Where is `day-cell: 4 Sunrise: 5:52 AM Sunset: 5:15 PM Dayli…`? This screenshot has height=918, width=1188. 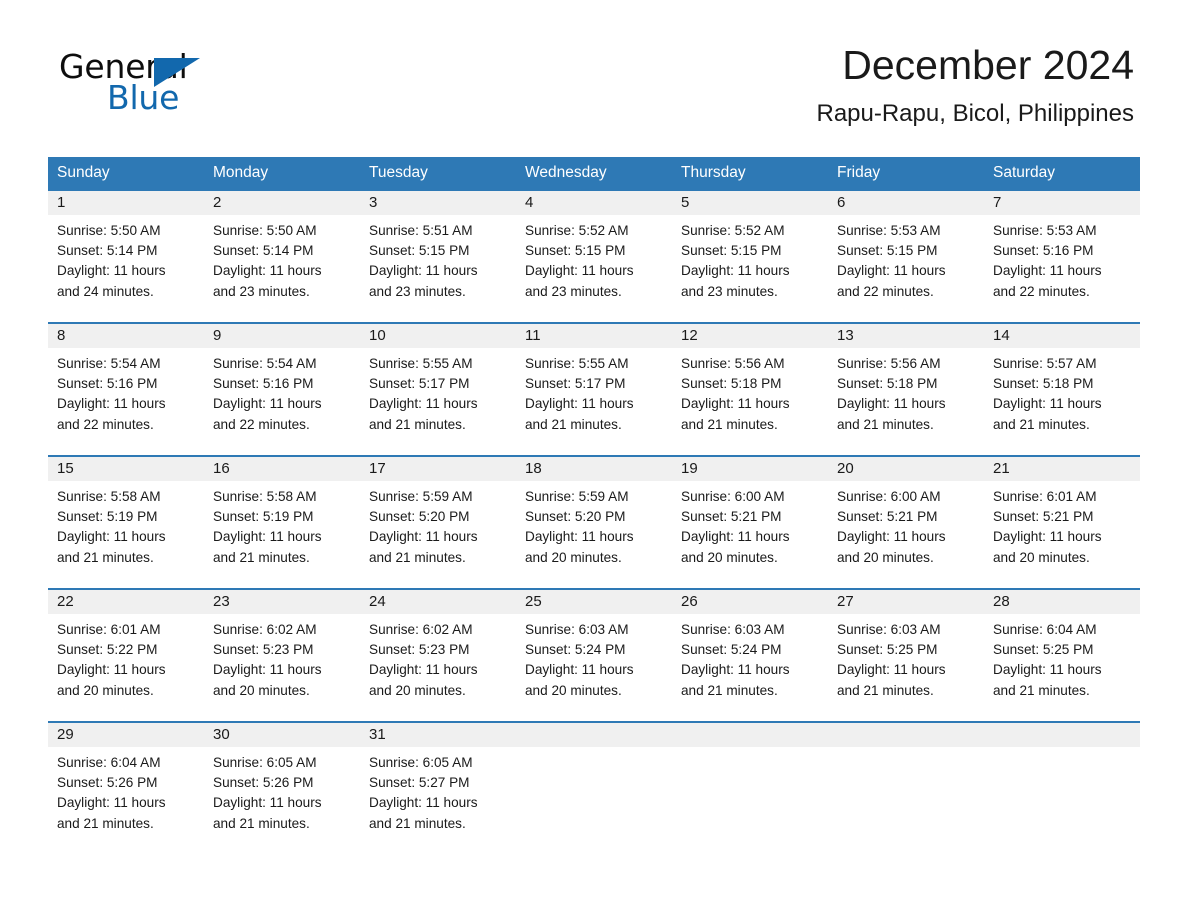
day-cell: 4 Sunrise: 5:52 AM Sunset: 5:15 PM Dayli… is located at coordinates (594, 256).